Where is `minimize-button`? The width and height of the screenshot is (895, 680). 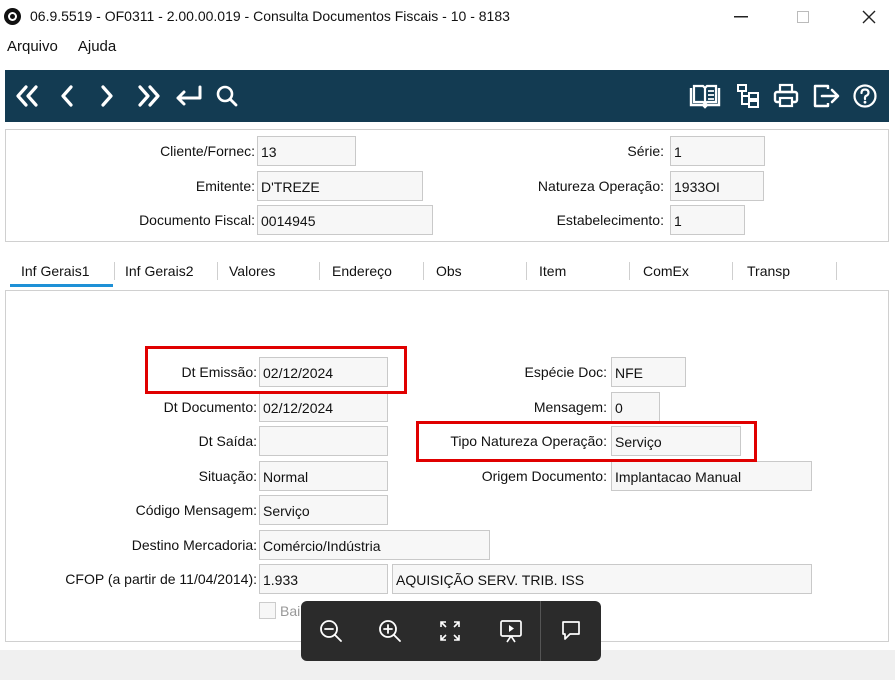
minimize-button is located at coordinates (741, 17).